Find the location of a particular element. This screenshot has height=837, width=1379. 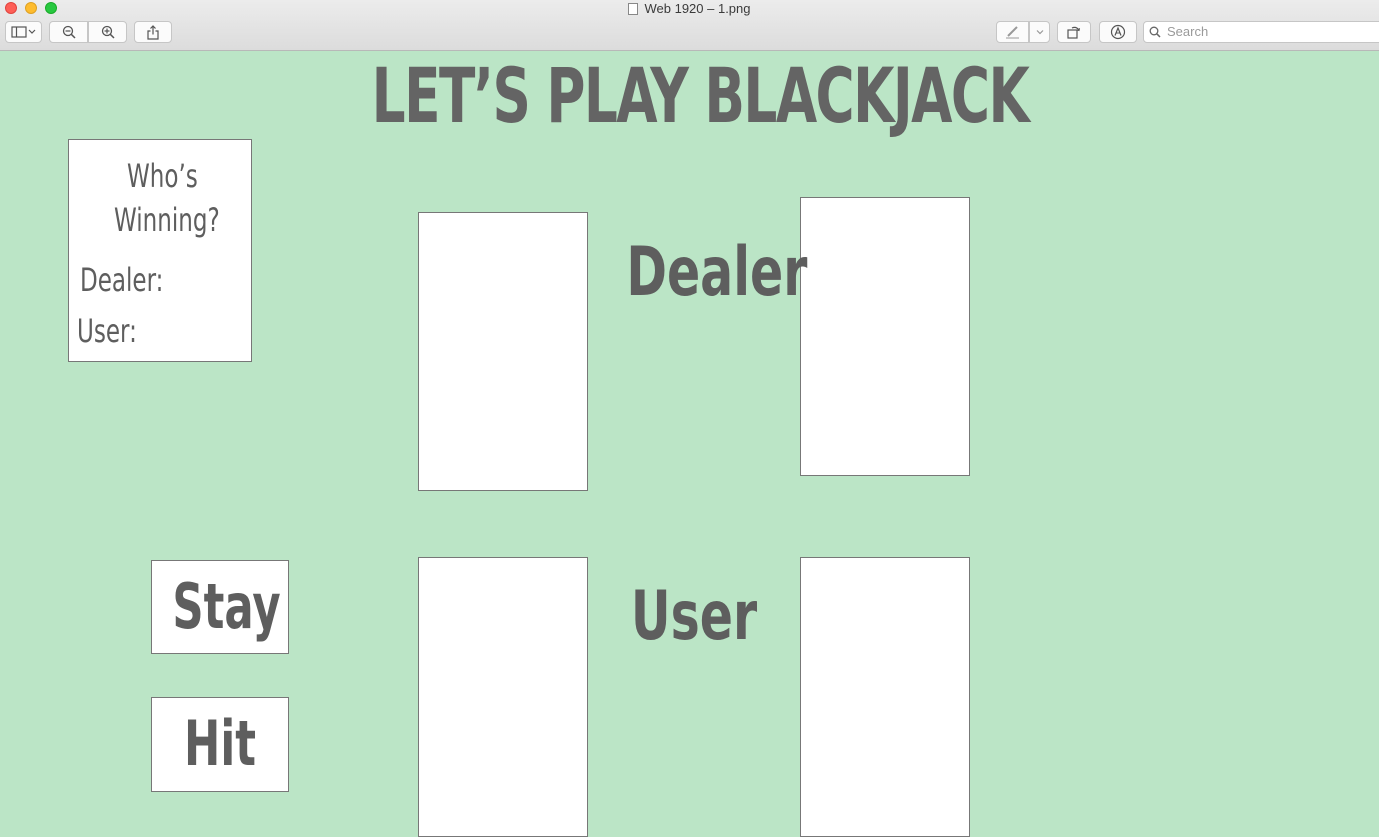

zoom-out-icon is located at coordinates (69, 32).